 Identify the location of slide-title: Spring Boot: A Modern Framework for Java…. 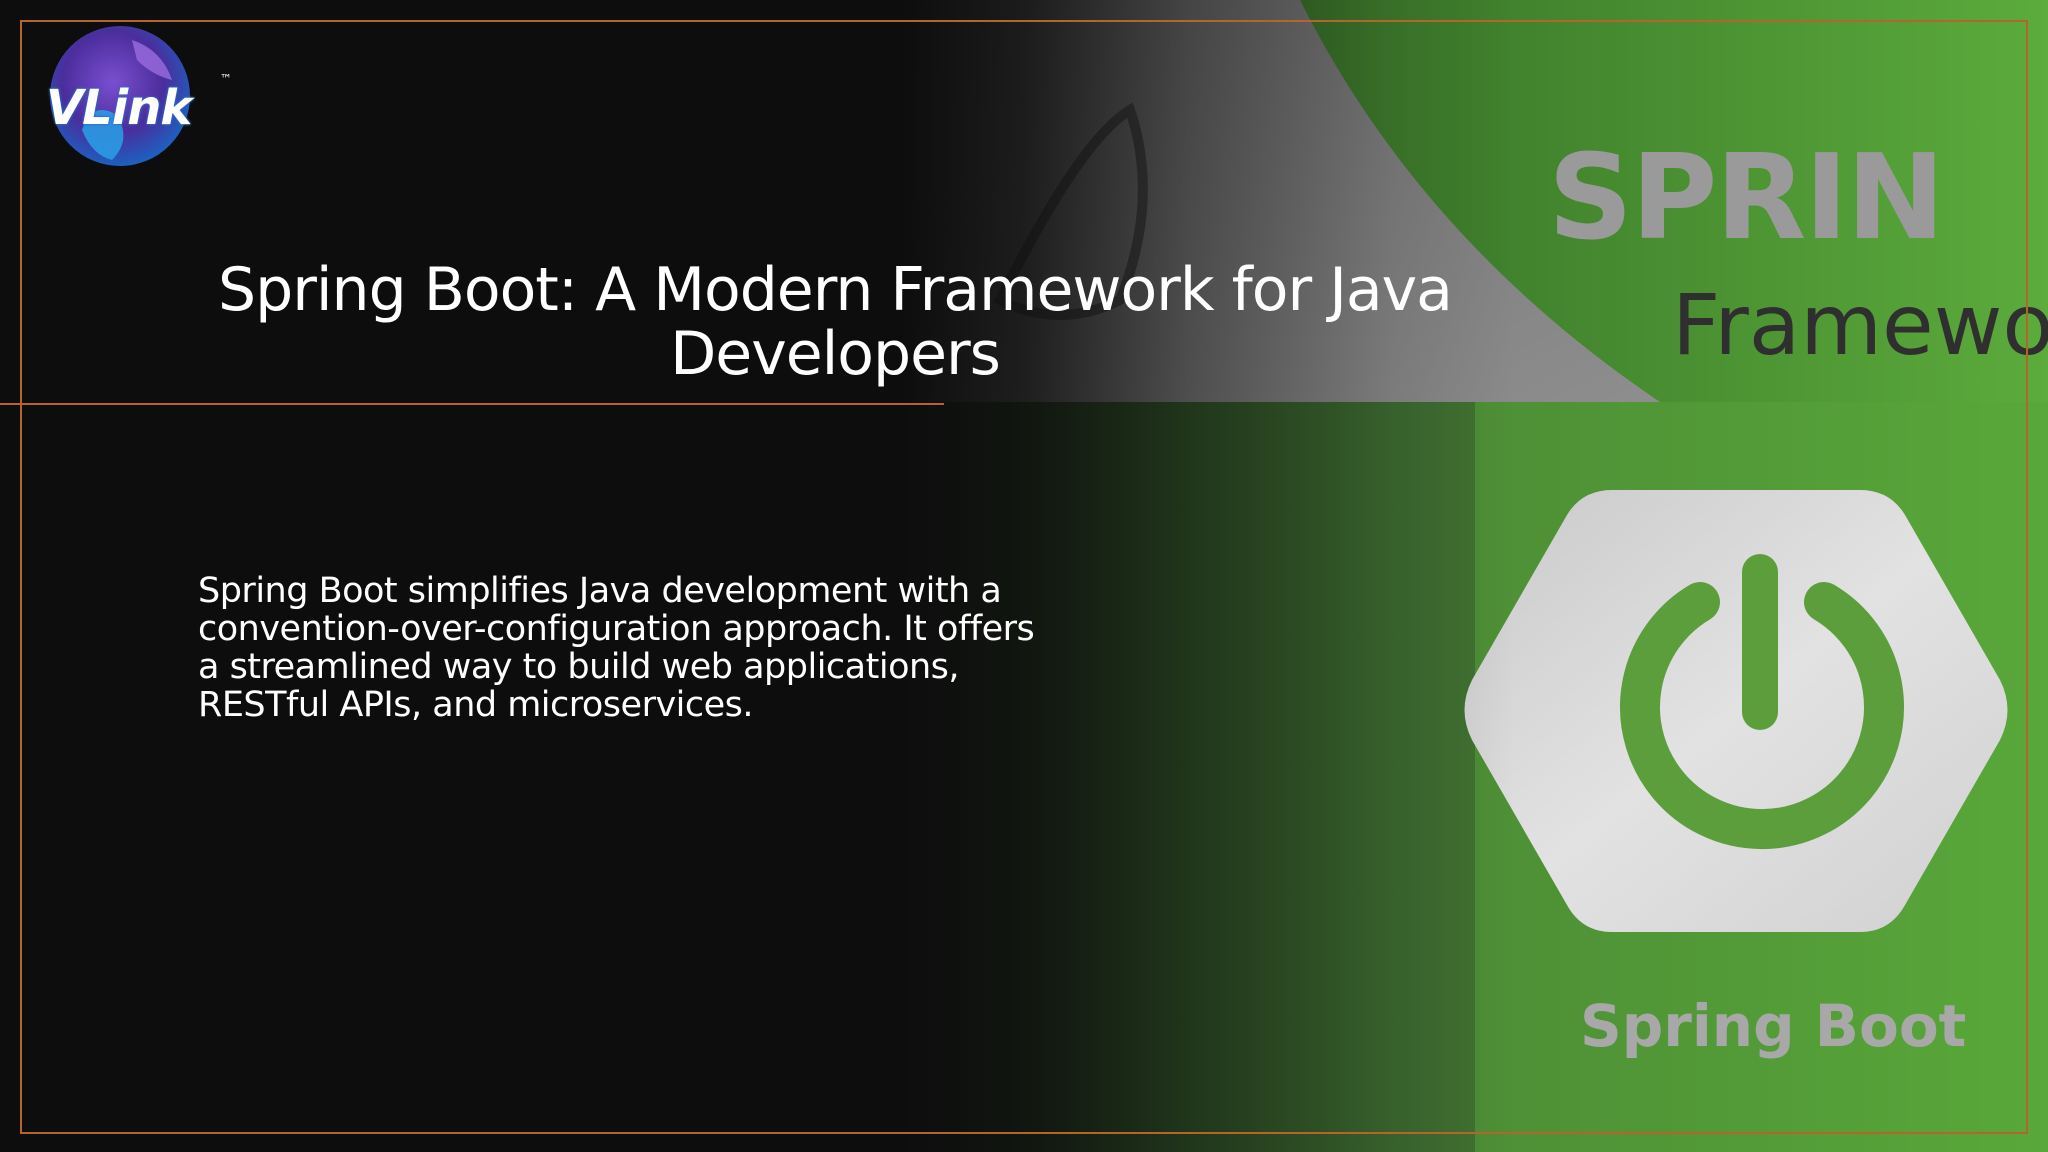
(835, 322).